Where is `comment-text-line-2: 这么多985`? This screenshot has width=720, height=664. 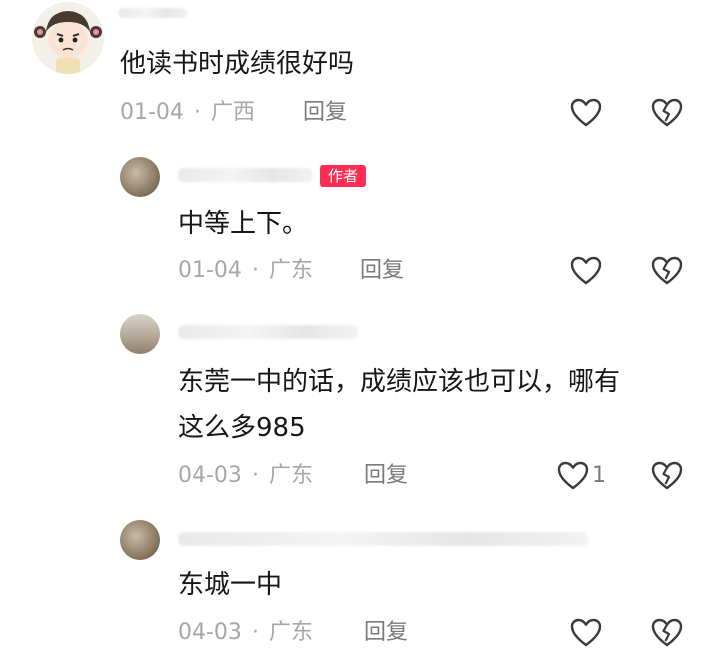
comment-text-line-2: 这么多985 is located at coordinates (242, 428).